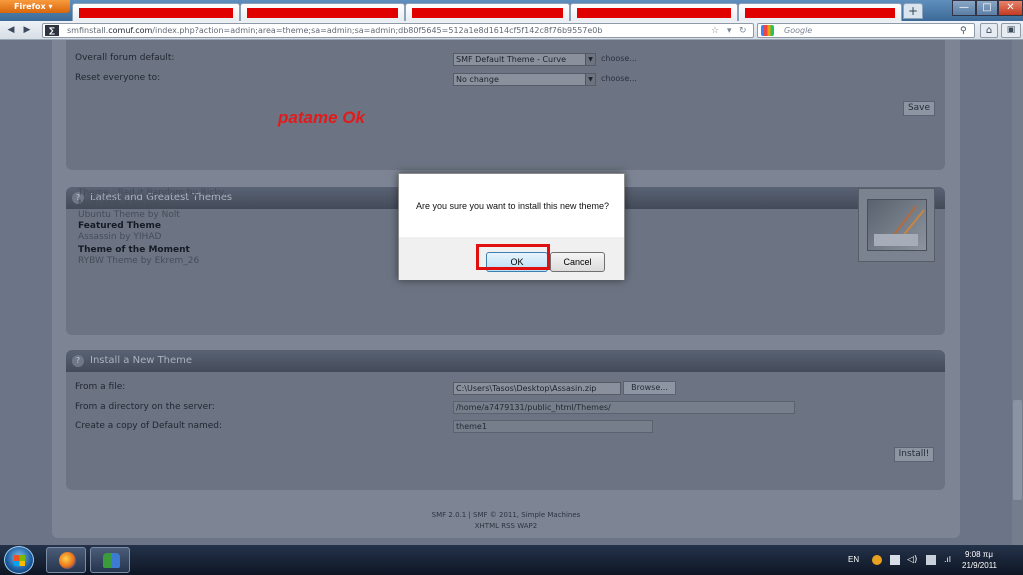 The height and width of the screenshot is (575, 1023). What do you see at coordinates (19, 560) in the screenshot?
I see `start-button` at bounding box center [19, 560].